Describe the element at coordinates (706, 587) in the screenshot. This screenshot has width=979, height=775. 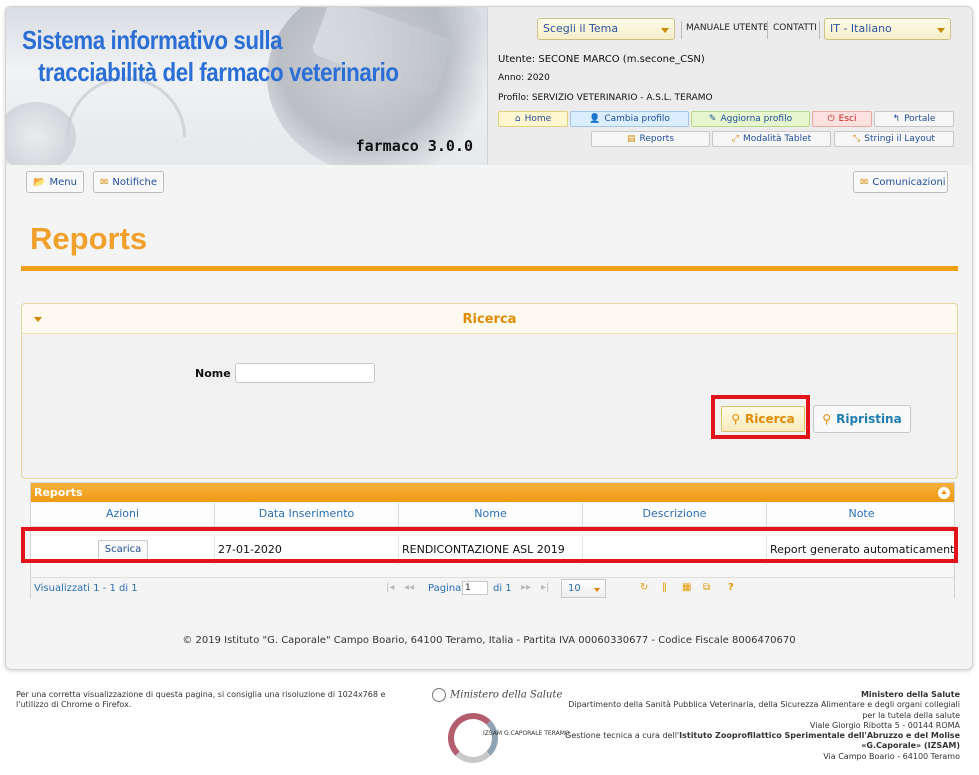
I see `export-icon: ⧉` at that location.